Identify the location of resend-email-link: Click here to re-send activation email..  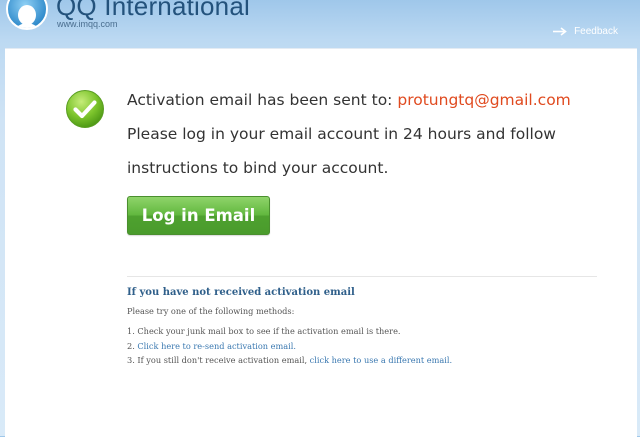
(216, 346).